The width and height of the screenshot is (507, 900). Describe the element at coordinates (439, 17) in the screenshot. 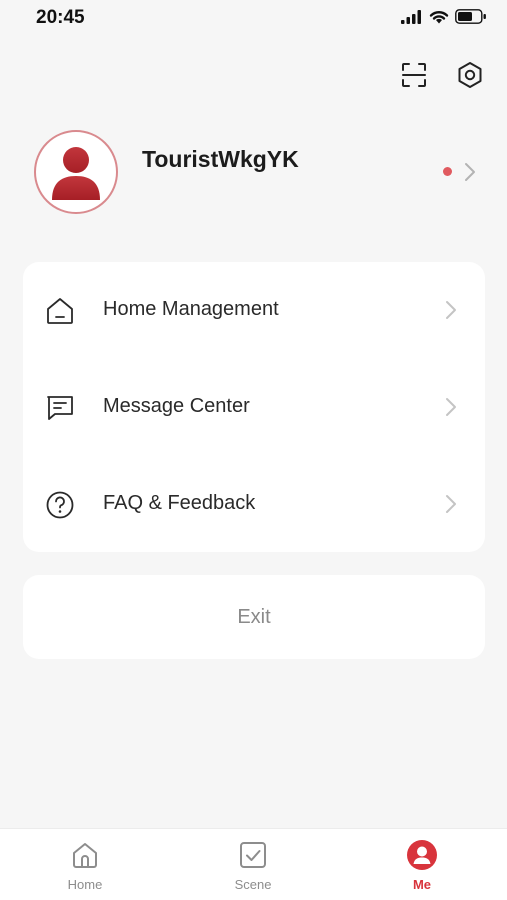

I see `wifi-icon` at that location.